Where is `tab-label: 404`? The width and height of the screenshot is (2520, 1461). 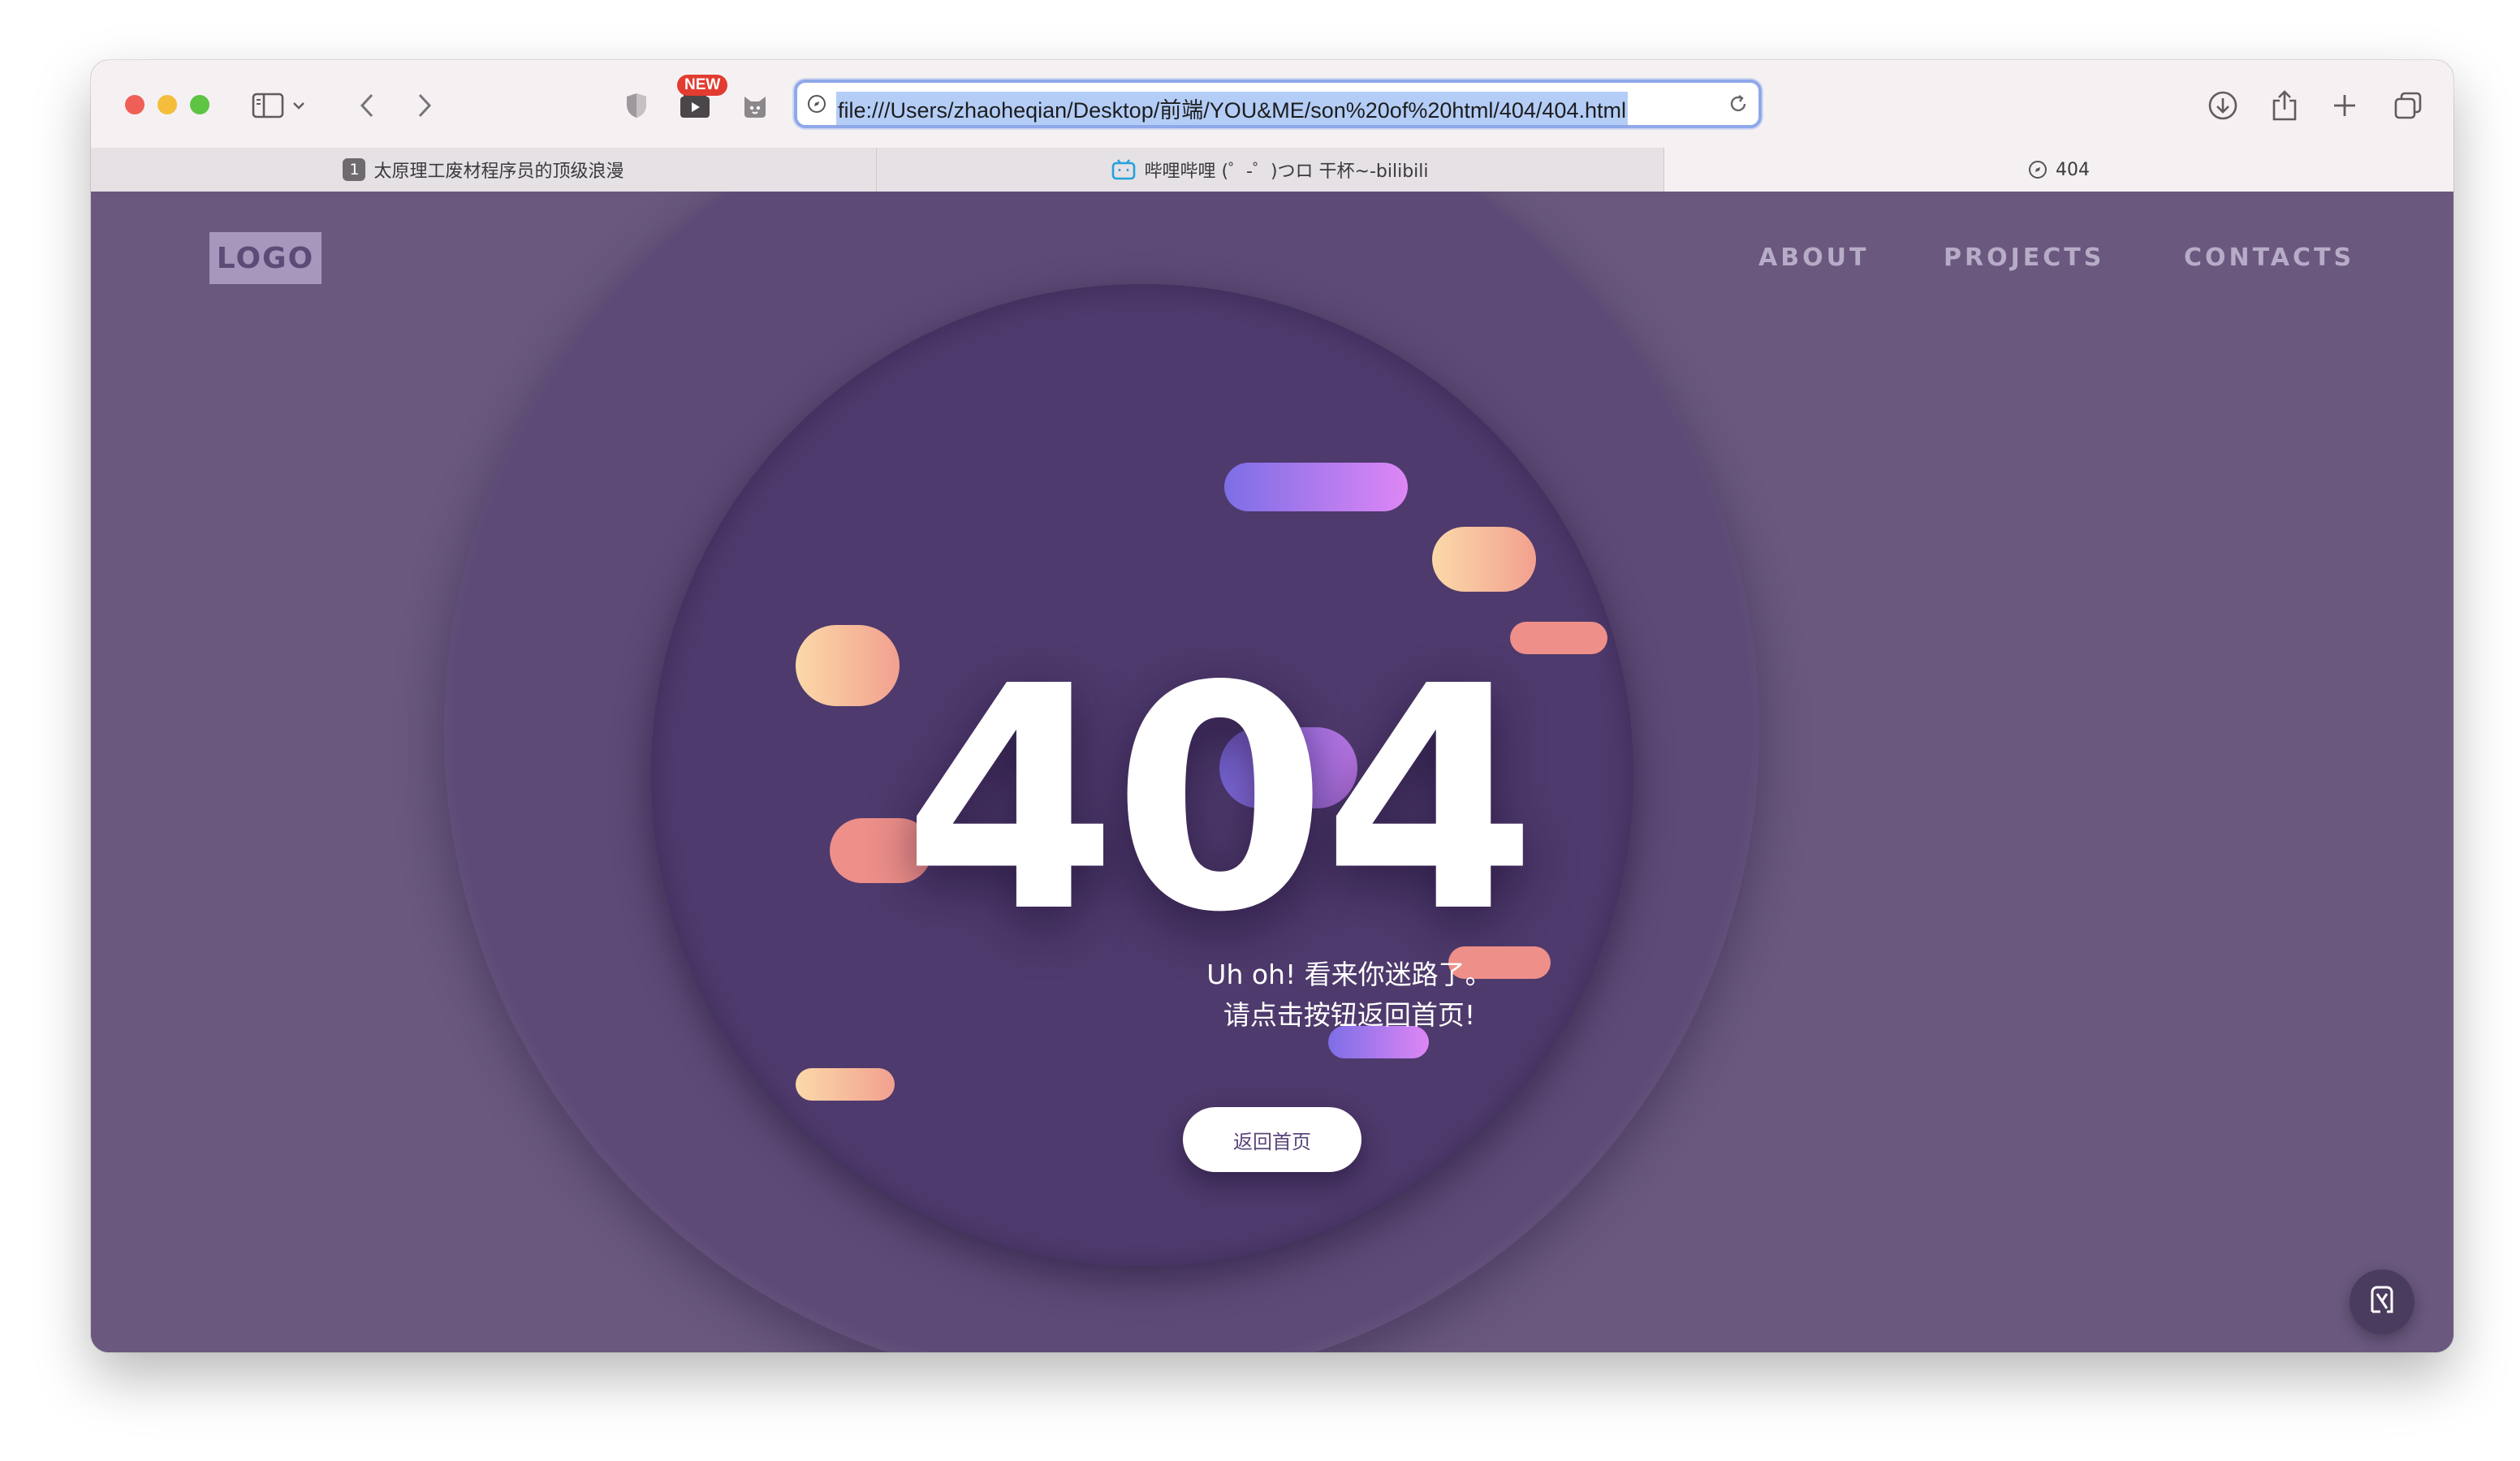
tab-label: 404 is located at coordinates (2073, 169).